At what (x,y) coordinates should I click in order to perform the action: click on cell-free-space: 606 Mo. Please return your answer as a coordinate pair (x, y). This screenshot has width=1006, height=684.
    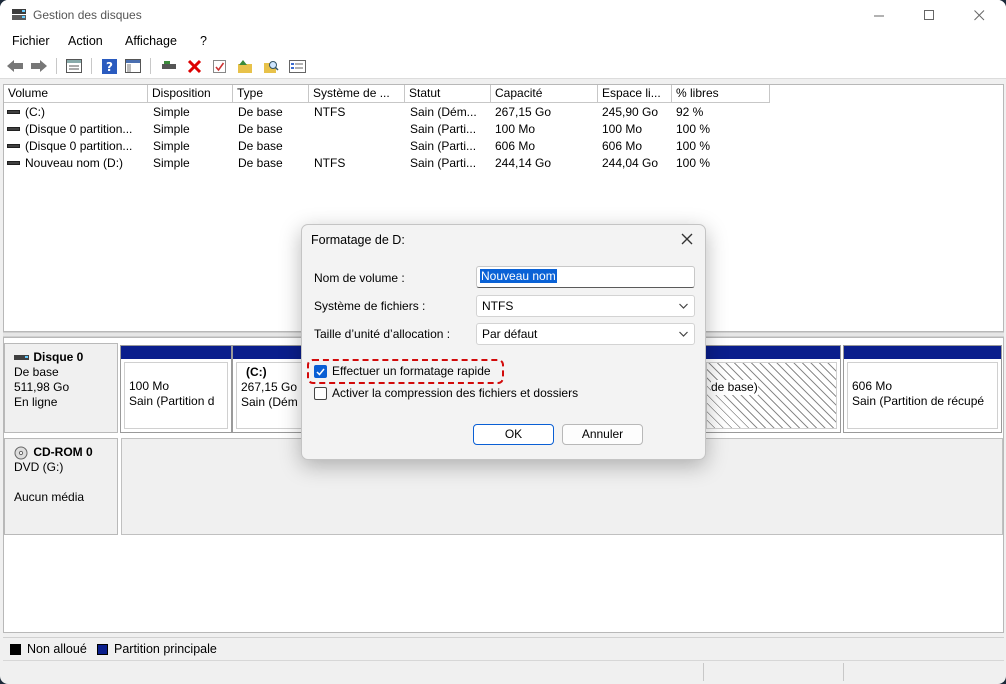
    Looking at the image, I should click on (622, 146).